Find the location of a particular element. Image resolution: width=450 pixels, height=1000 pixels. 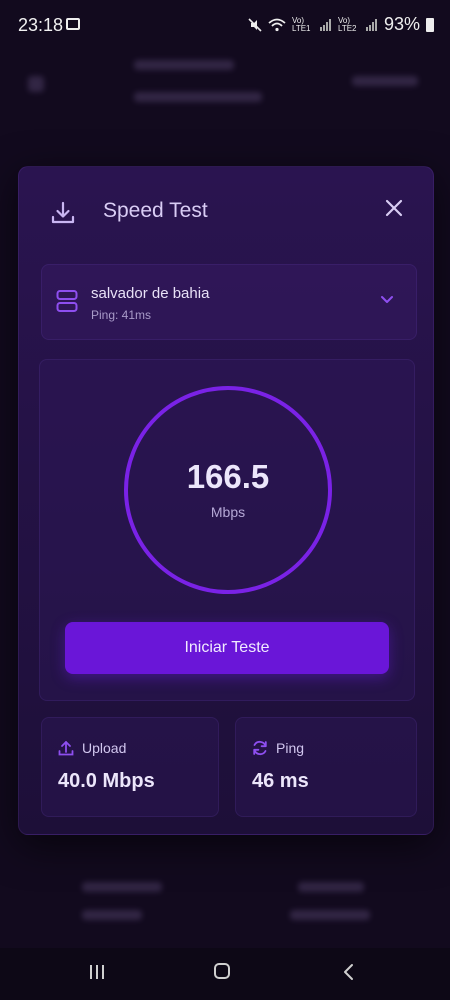

ping-stat-card: Ping 46 ms is located at coordinates (326, 767).